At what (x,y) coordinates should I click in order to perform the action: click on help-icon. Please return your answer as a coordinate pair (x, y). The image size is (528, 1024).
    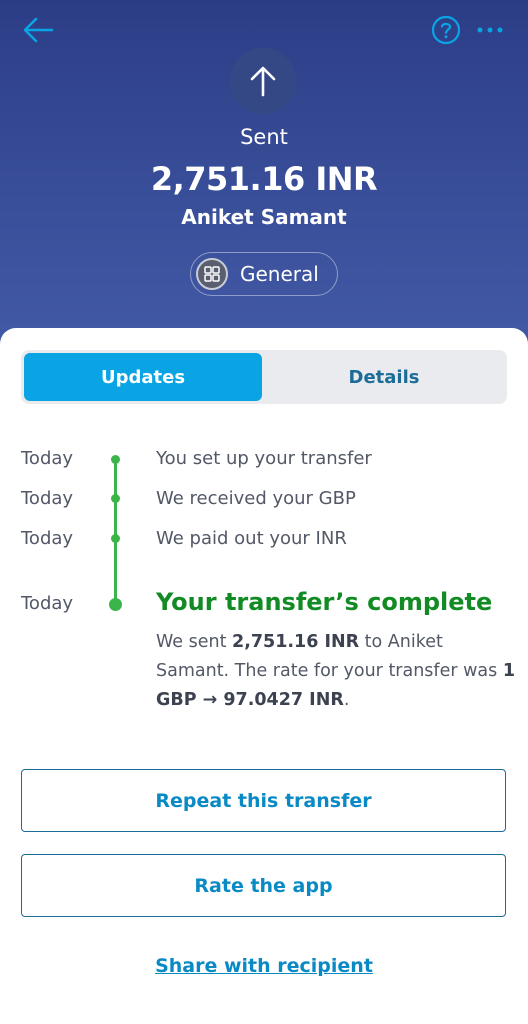
    Looking at the image, I should click on (446, 30).